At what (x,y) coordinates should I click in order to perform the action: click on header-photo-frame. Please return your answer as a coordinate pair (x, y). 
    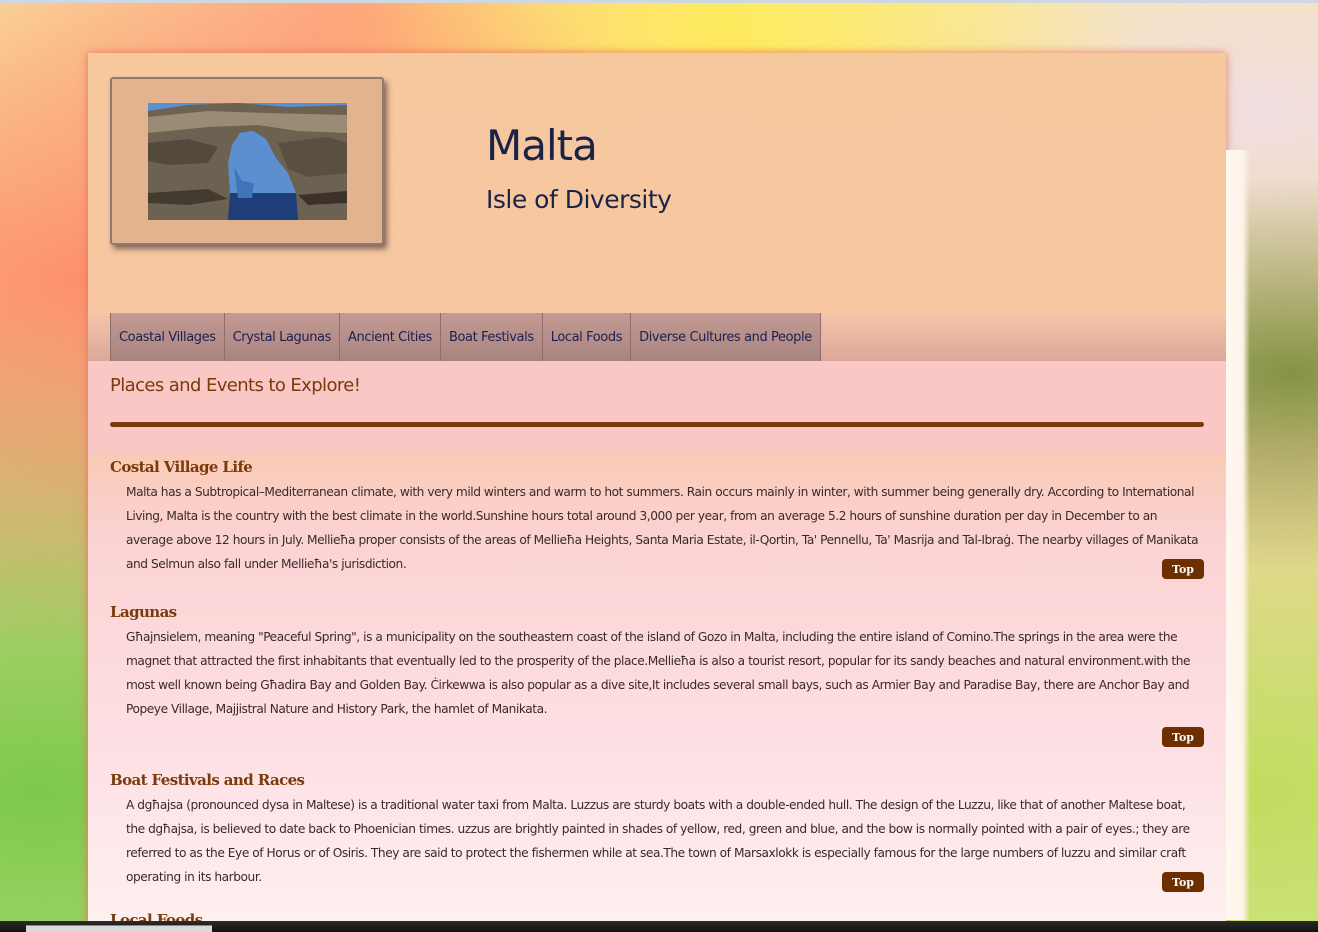
    Looking at the image, I should click on (247, 161).